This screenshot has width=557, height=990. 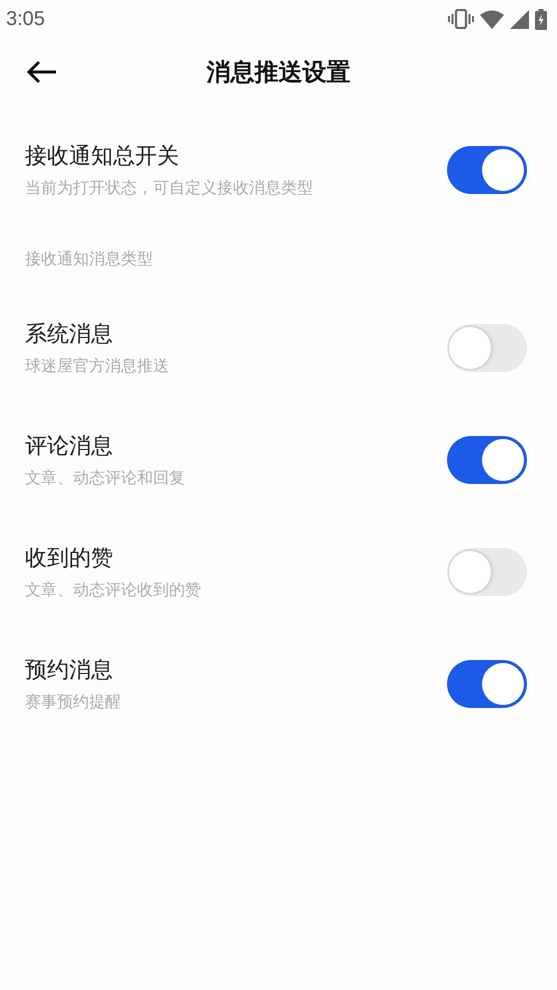 What do you see at coordinates (169, 188) in the screenshot?
I see `setting-description: 当前为打开状态，可自定义接收消息类型` at bounding box center [169, 188].